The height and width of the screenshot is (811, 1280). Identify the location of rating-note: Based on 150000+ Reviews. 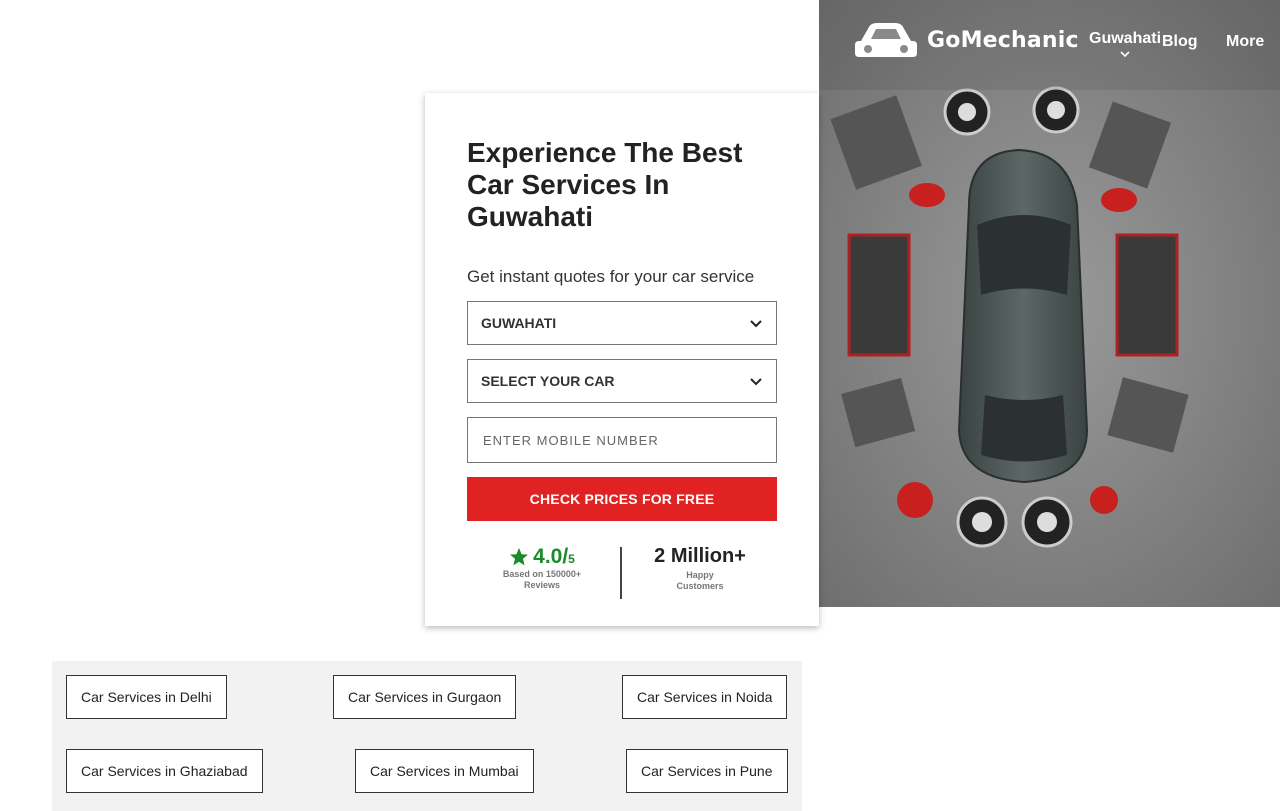
(542, 579).